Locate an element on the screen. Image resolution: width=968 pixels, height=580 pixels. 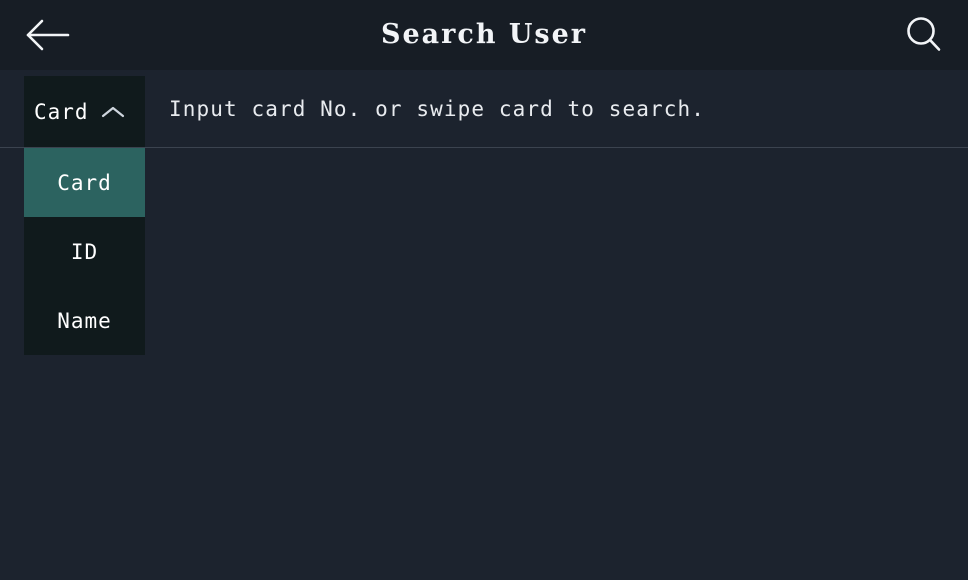
arrow-left-icon is located at coordinates (48, 35).